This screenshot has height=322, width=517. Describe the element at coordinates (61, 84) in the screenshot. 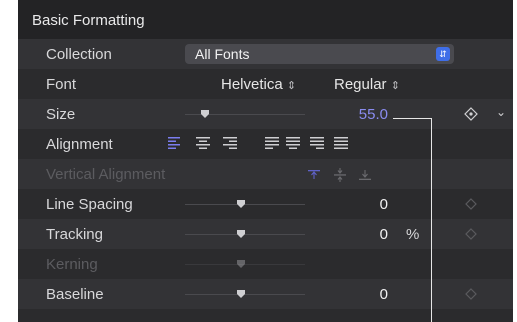

I see `font-label: Font` at that location.